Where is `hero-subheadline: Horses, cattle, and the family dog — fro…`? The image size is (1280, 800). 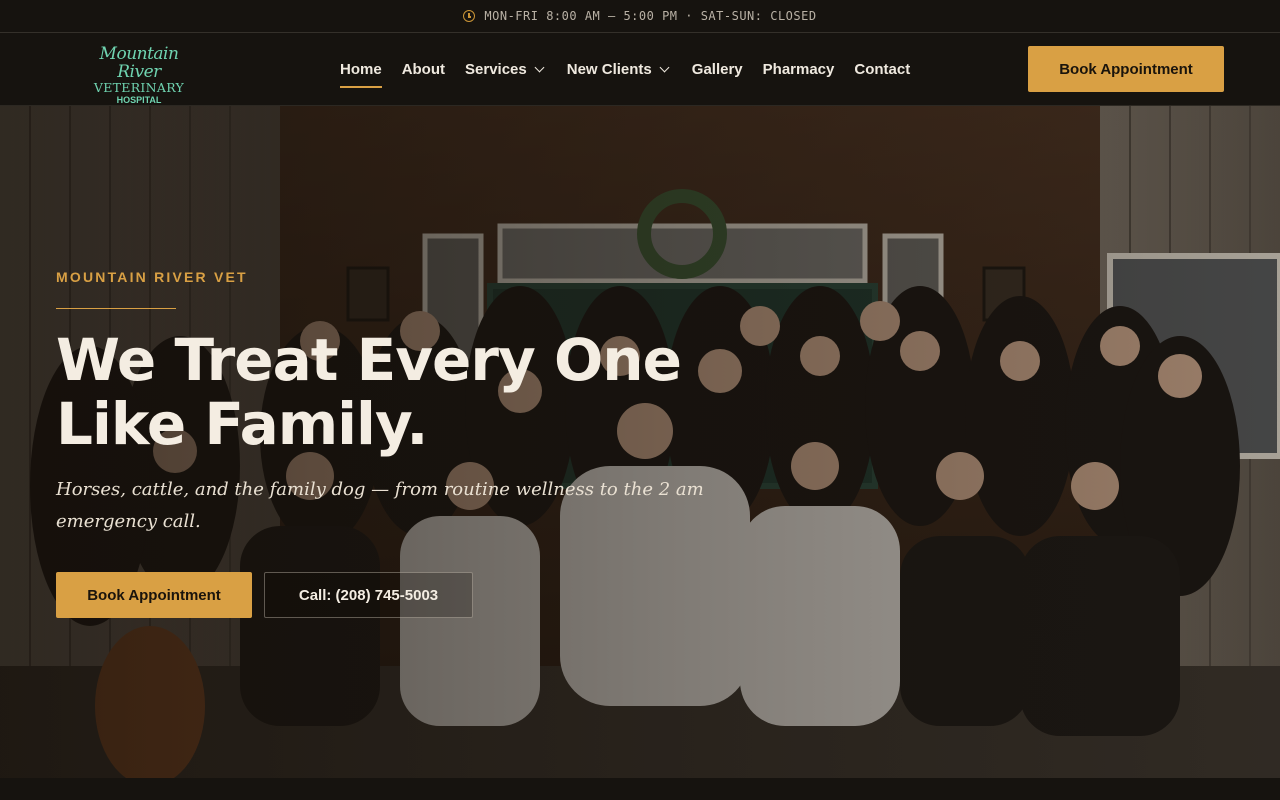
hero-subheadline: Horses, cattle, and the family dog — fro… is located at coordinates (380, 505).